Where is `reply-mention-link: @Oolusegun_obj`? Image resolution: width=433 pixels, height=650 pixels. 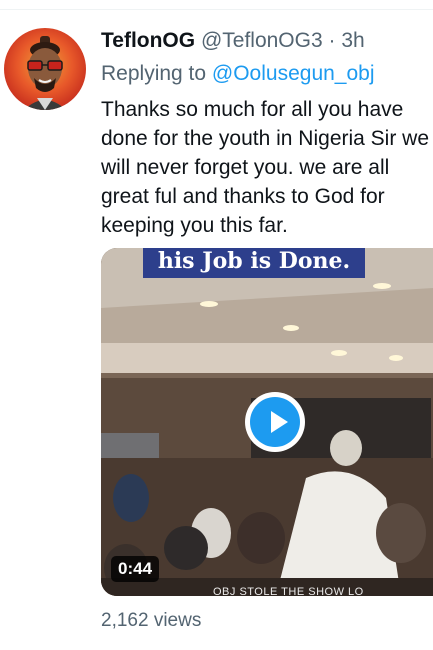 reply-mention-link: @Oolusegun_obj is located at coordinates (293, 73).